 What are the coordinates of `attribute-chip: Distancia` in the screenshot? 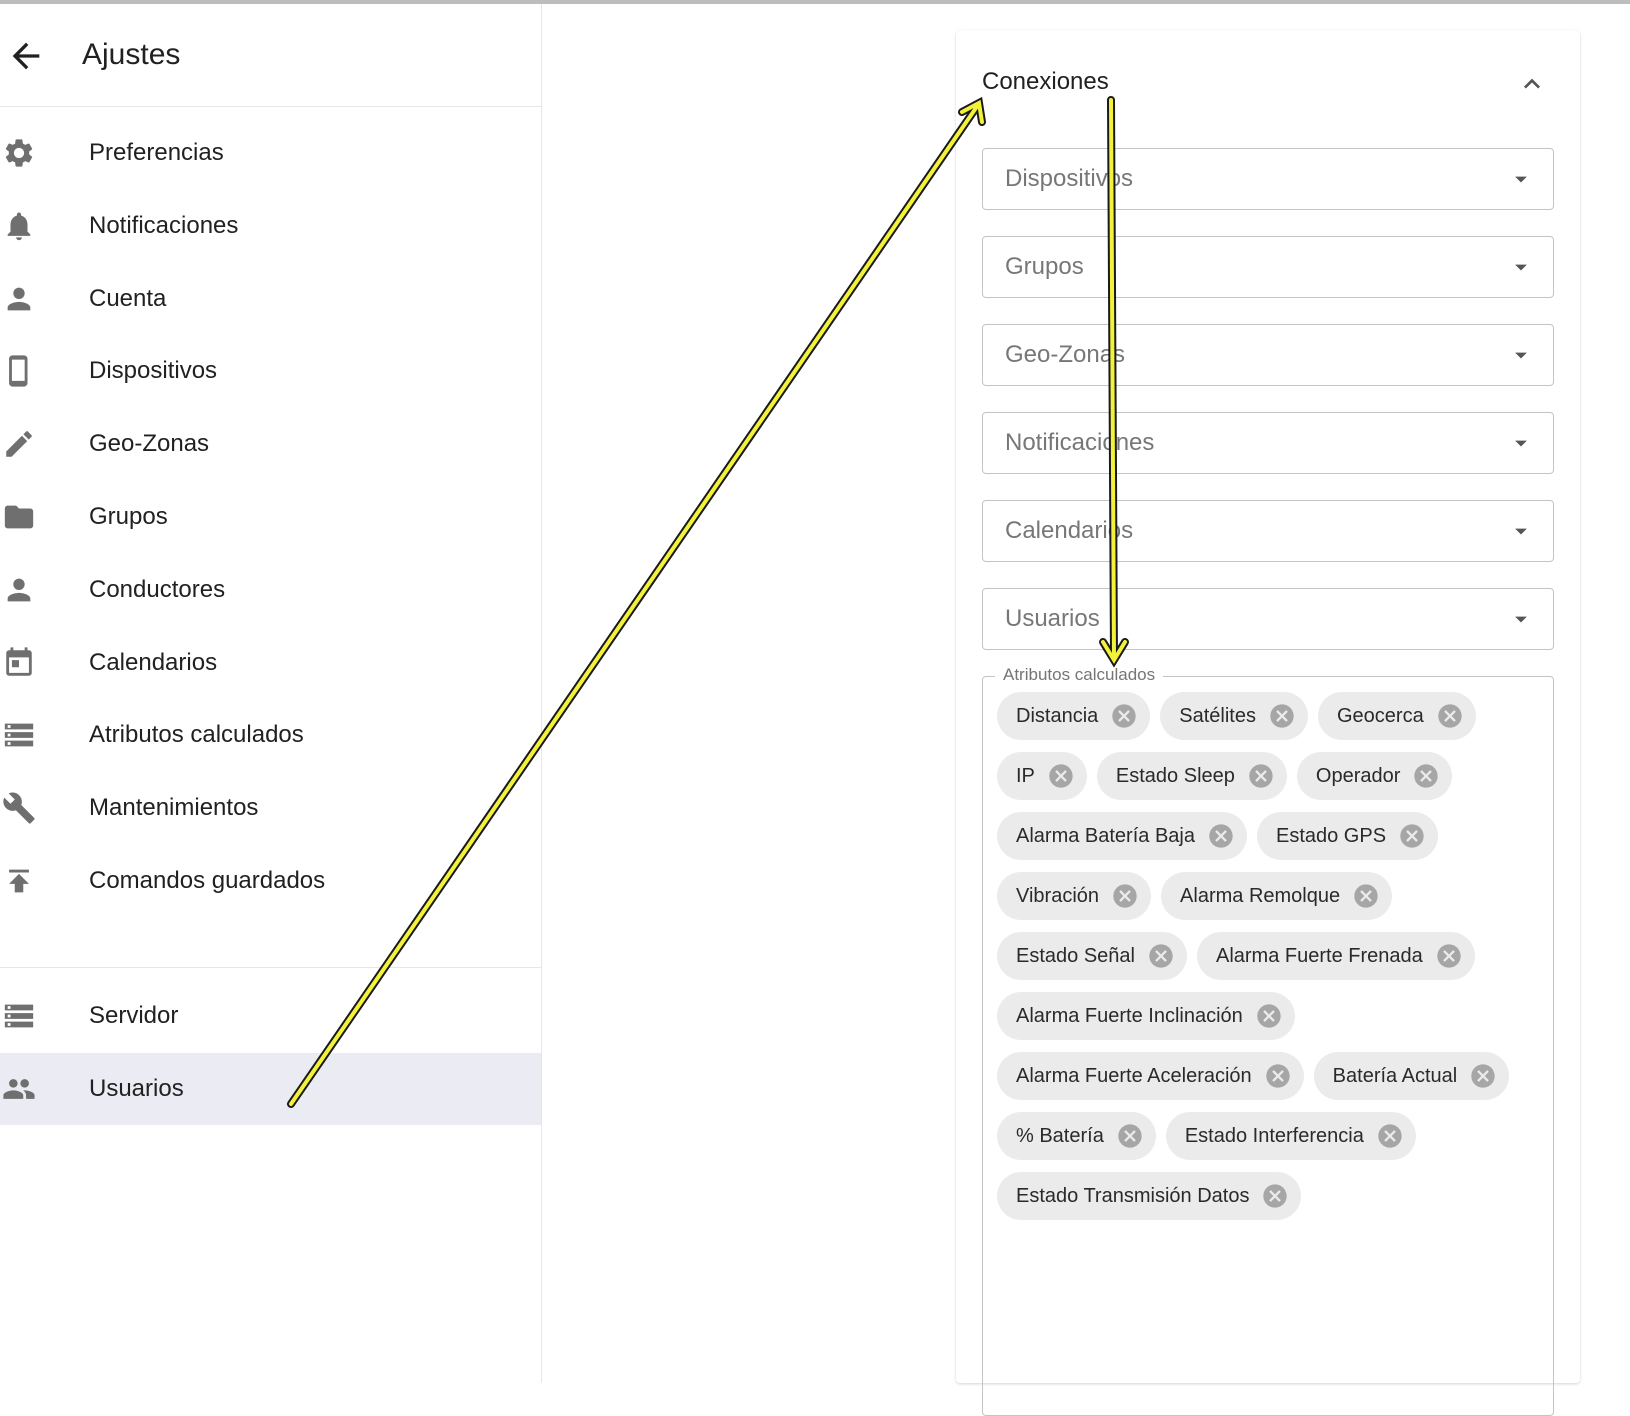 It's located at (1074, 716).